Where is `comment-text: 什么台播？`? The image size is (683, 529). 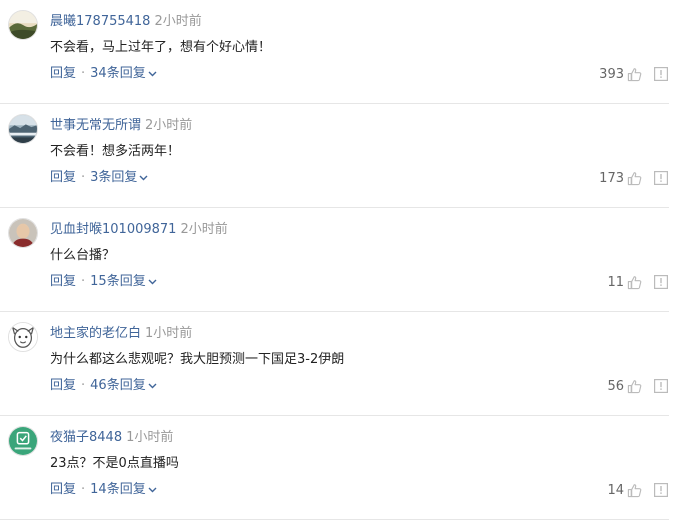
comment-text: 什么台播？ is located at coordinates (83, 255).